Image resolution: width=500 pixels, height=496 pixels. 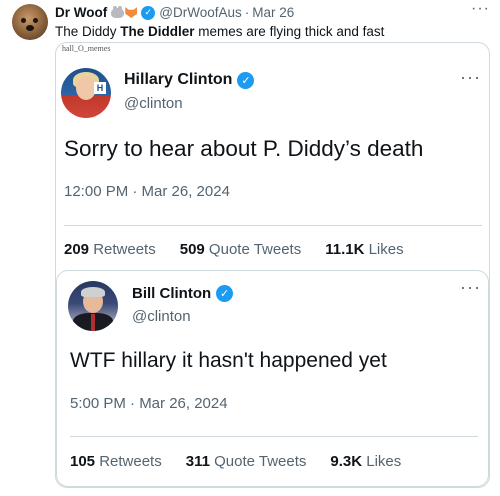 I want to click on retweet-stat: 209 Retweets, so click(x=110, y=249).